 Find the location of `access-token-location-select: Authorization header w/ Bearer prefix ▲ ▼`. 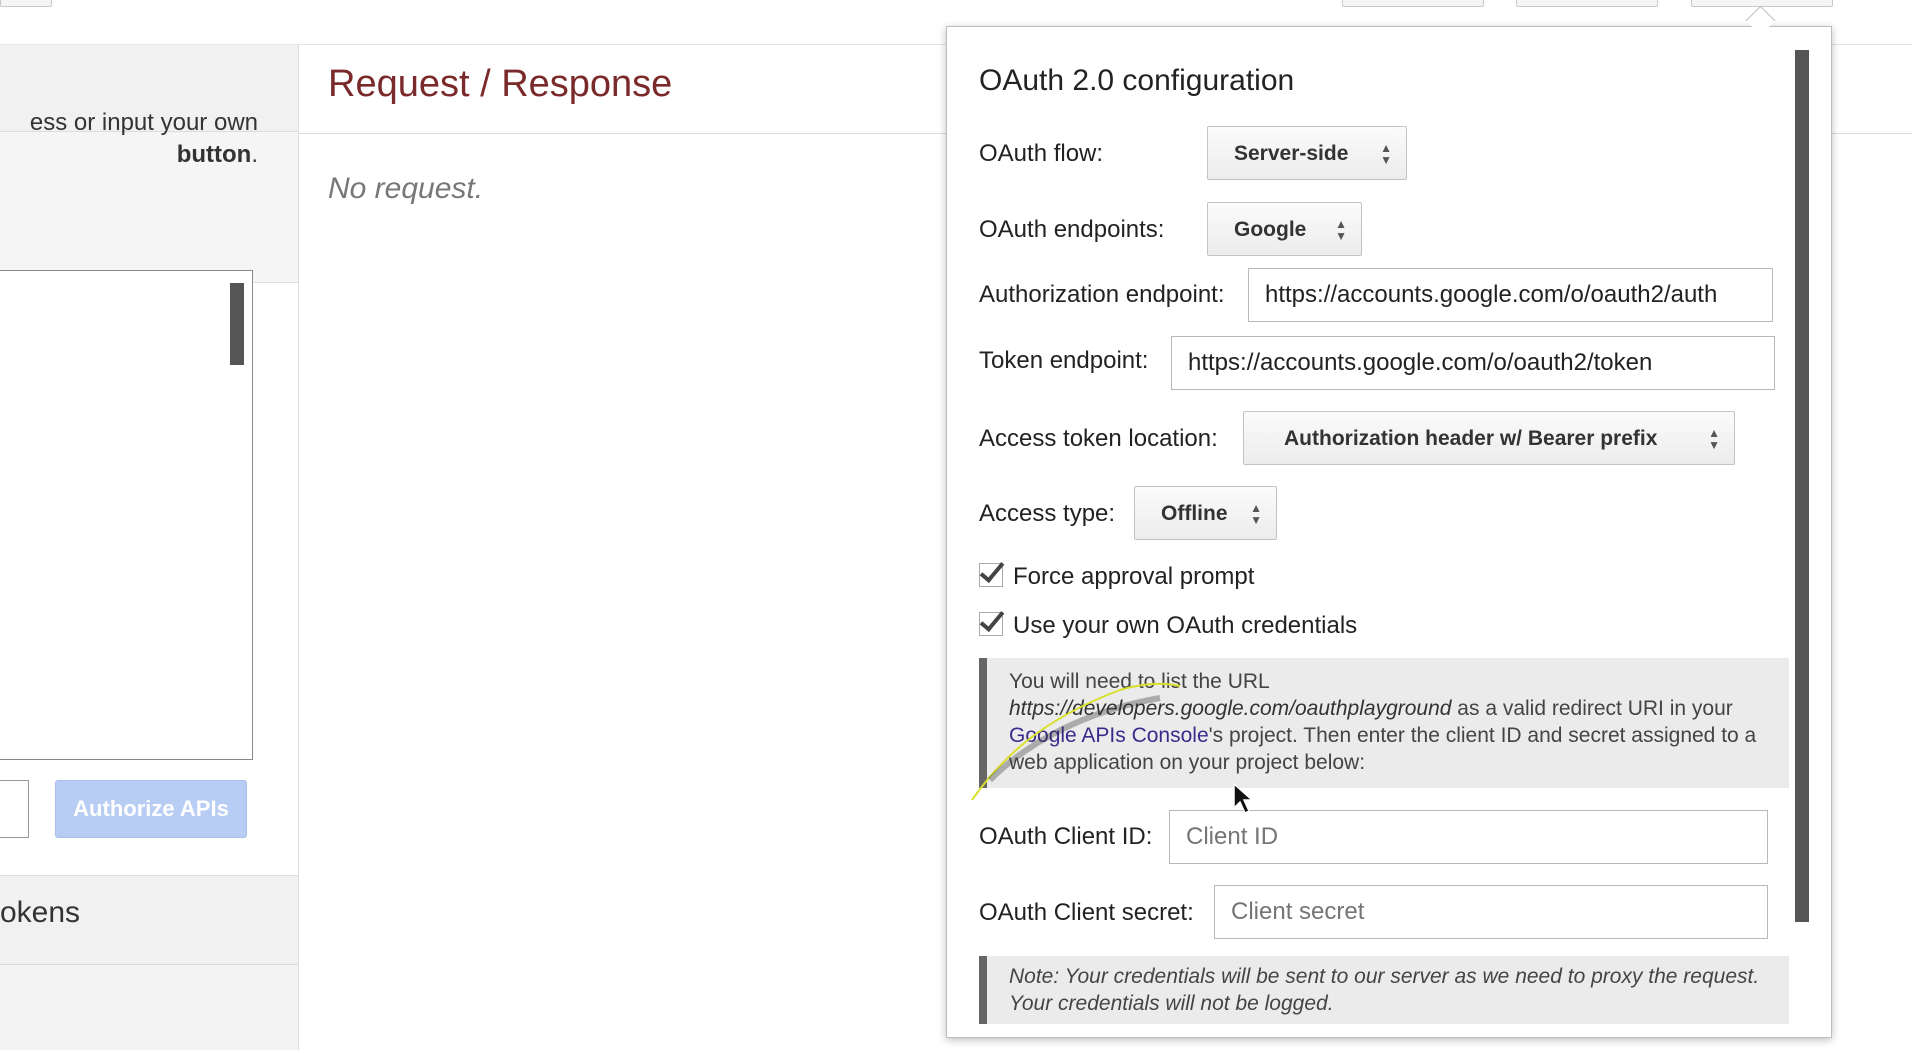

access-token-location-select: Authorization header w/ Bearer prefix ▲ ▼ is located at coordinates (1489, 438).